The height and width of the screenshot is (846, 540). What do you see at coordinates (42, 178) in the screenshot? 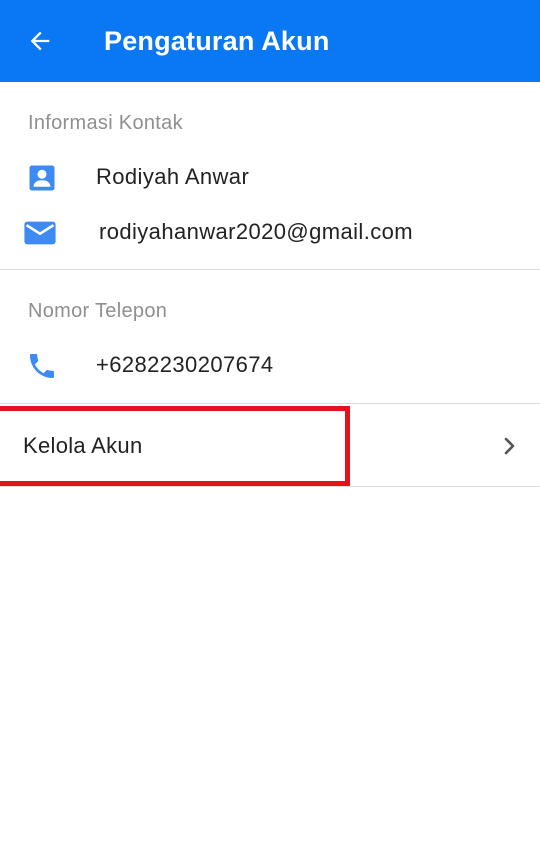
I see `person-icon` at bounding box center [42, 178].